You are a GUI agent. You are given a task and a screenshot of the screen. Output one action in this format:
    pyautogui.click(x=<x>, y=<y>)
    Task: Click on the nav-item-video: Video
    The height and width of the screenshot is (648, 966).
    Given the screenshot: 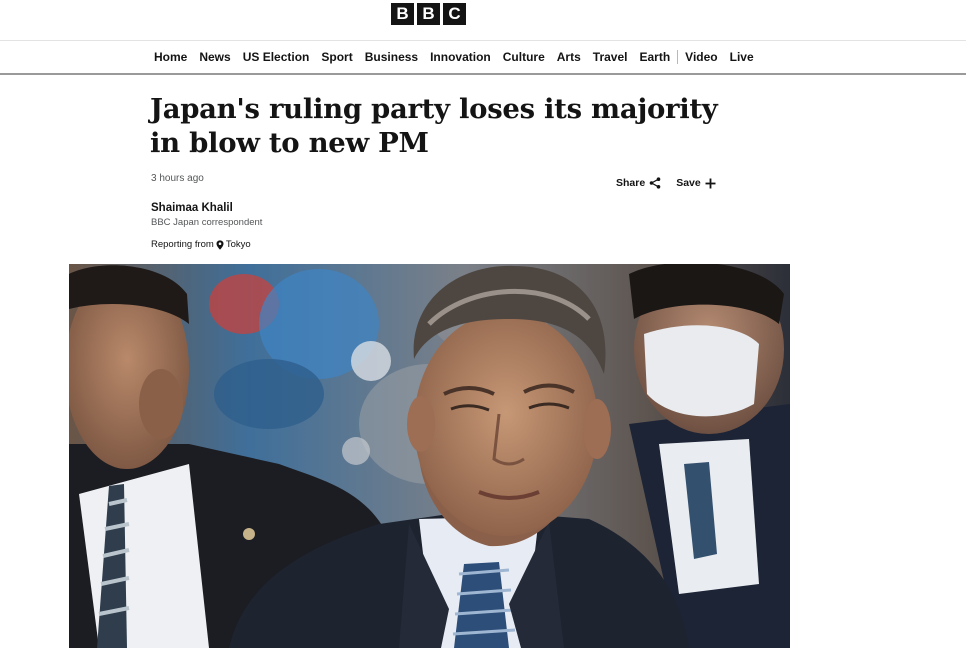 What is the action you would take?
    pyautogui.click(x=701, y=57)
    